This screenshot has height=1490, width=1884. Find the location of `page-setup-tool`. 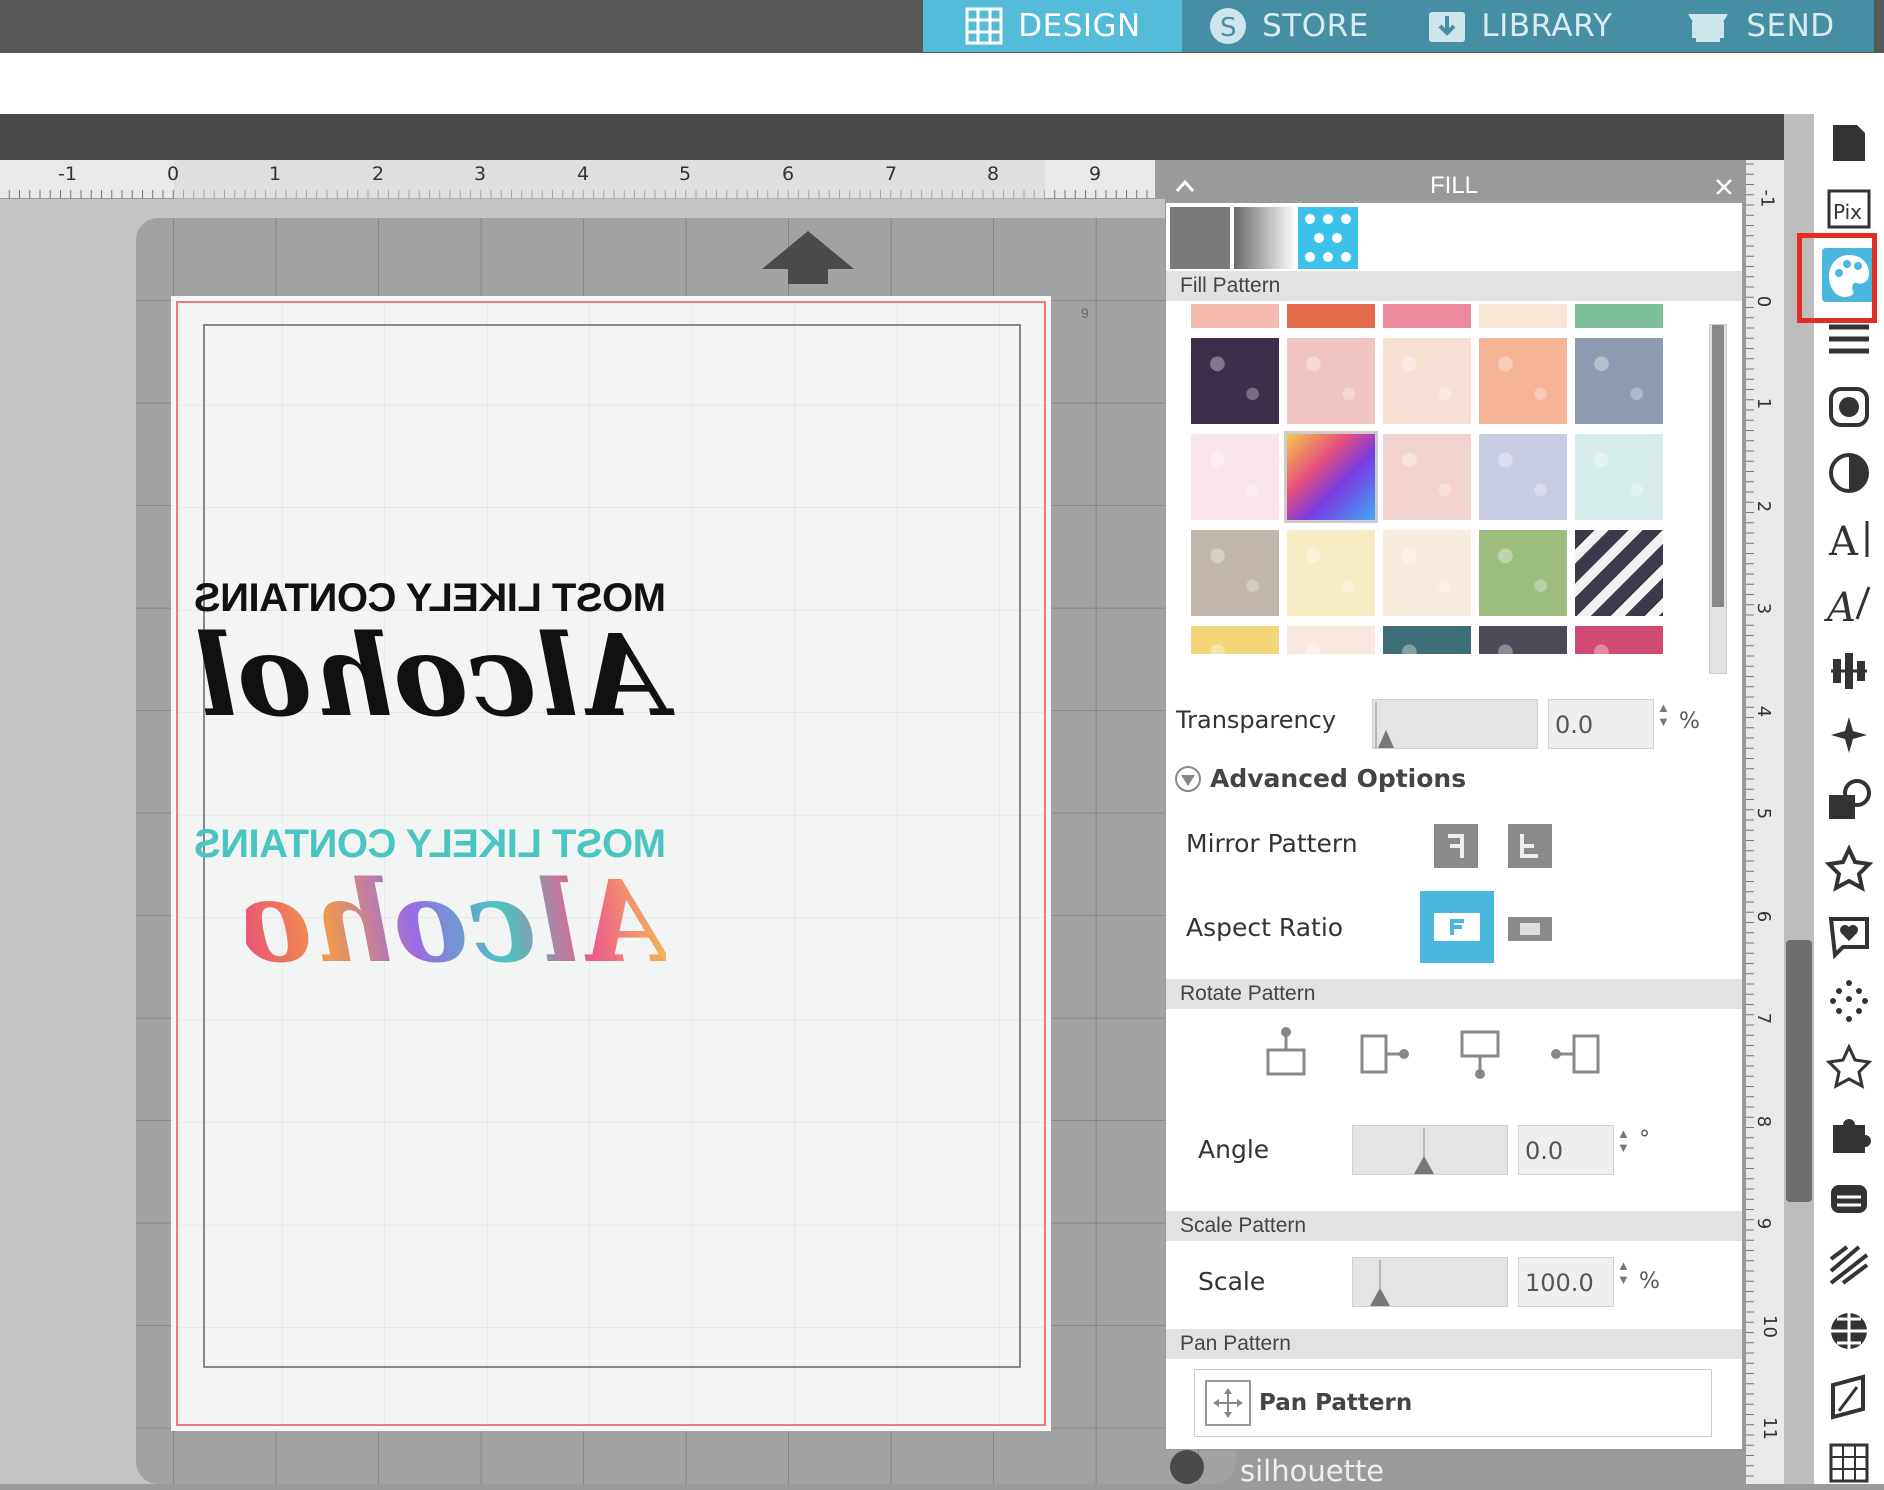

page-setup-tool is located at coordinates (1849, 143).